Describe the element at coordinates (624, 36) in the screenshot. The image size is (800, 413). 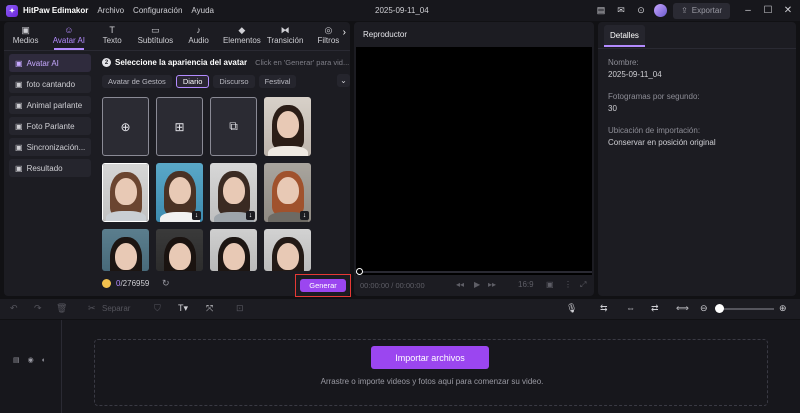
I see `tab-detalles: Detalles` at that location.